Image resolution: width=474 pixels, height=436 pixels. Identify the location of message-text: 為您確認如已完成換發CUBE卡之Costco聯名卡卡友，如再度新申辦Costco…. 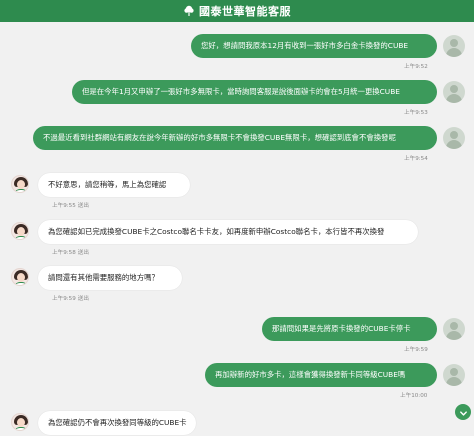
(216, 231).